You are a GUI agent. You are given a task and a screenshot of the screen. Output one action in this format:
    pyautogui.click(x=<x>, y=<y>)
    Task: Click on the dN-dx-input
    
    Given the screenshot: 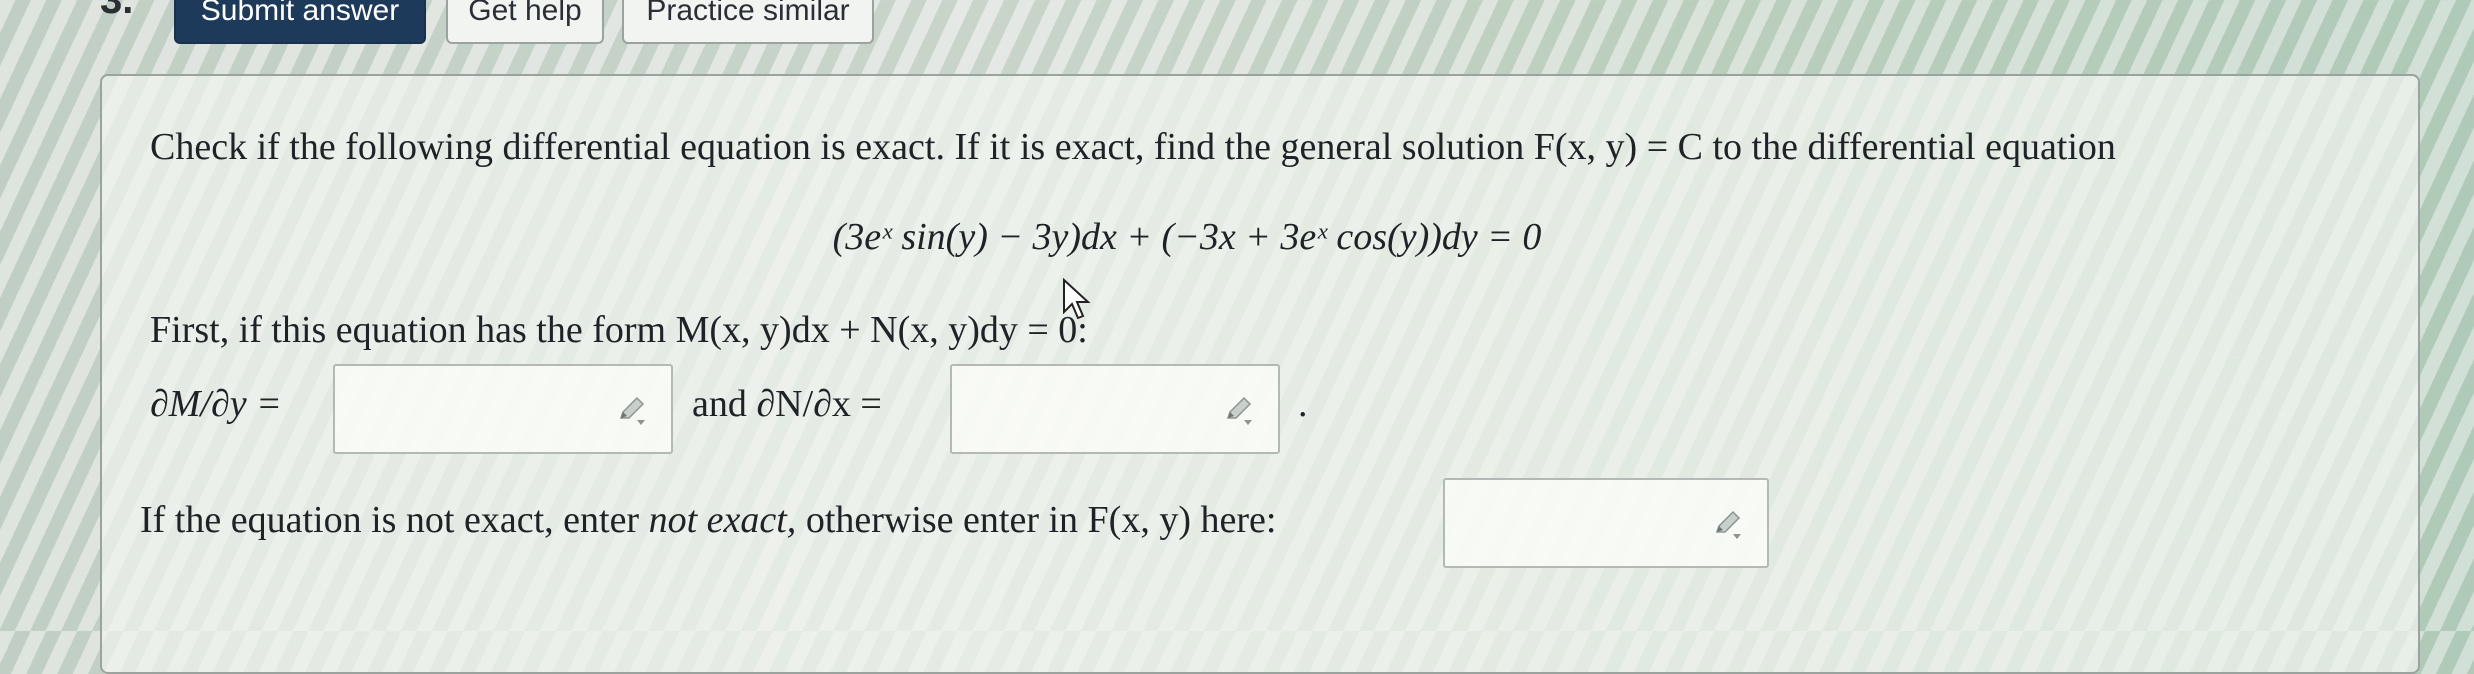 What is the action you would take?
    pyautogui.click(x=1115, y=409)
    